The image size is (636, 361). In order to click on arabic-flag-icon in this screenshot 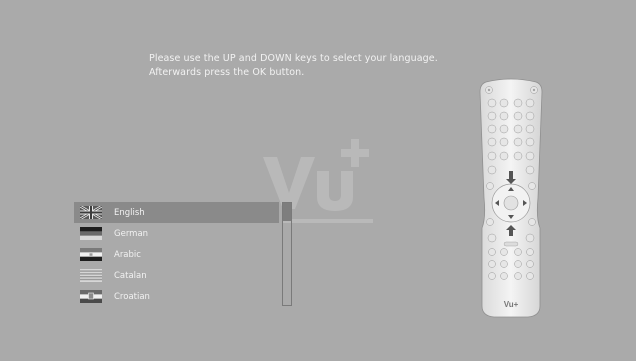, I will do `click(91, 254)`.